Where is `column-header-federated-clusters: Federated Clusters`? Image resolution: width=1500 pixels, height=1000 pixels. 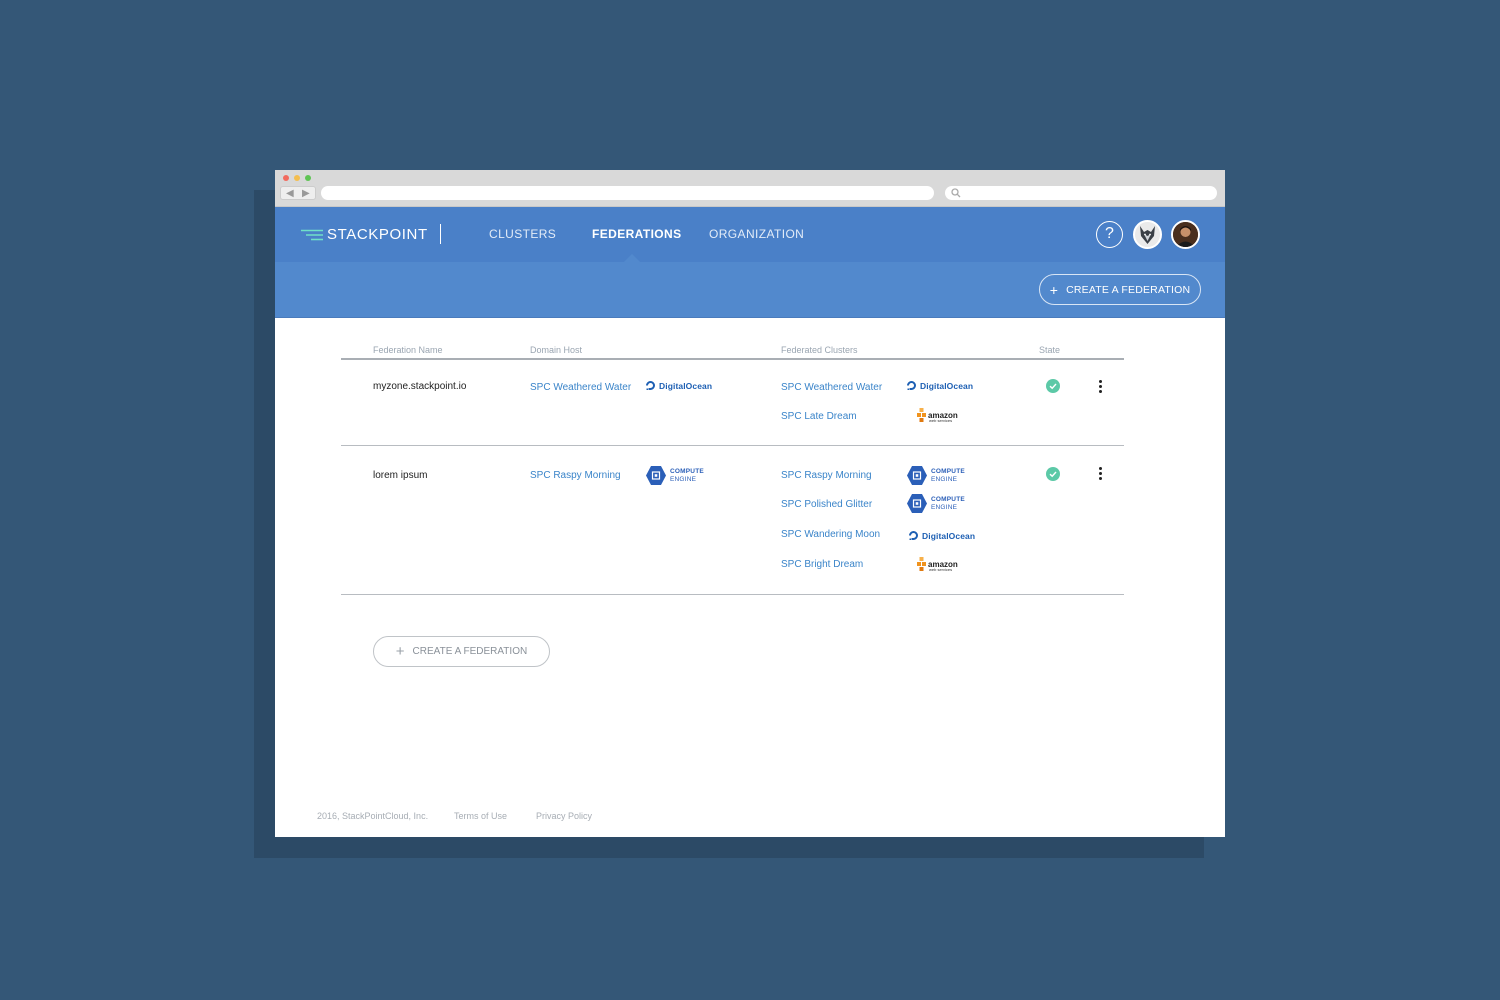 column-header-federated-clusters: Federated Clusters is located at coordinates (819, 350).